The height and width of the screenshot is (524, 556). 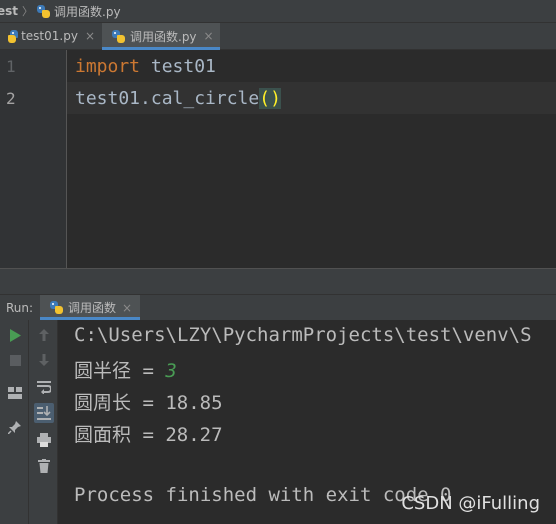 What do you see at coordinates (44, 335) in the screenshot?
I see `arrow-up-icon` at bounding box center [44, 335].